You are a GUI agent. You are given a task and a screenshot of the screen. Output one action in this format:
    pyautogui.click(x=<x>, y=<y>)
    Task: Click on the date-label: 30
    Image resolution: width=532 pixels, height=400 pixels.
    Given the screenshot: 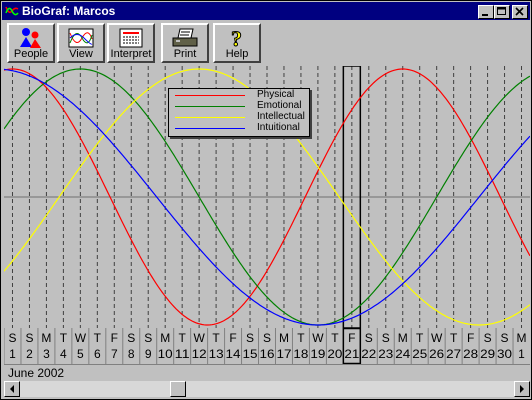 What is the action you would take?
    pyautogui.click(x=504, y=354)
    